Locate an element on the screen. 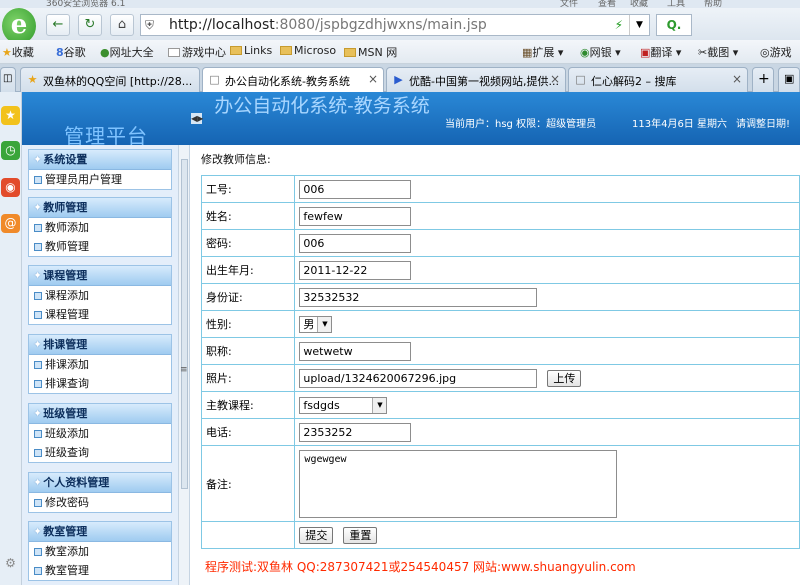 The image size is (800, 585). menu-item-schedule-query: 排课查询 is located at coordinates (100, 383).